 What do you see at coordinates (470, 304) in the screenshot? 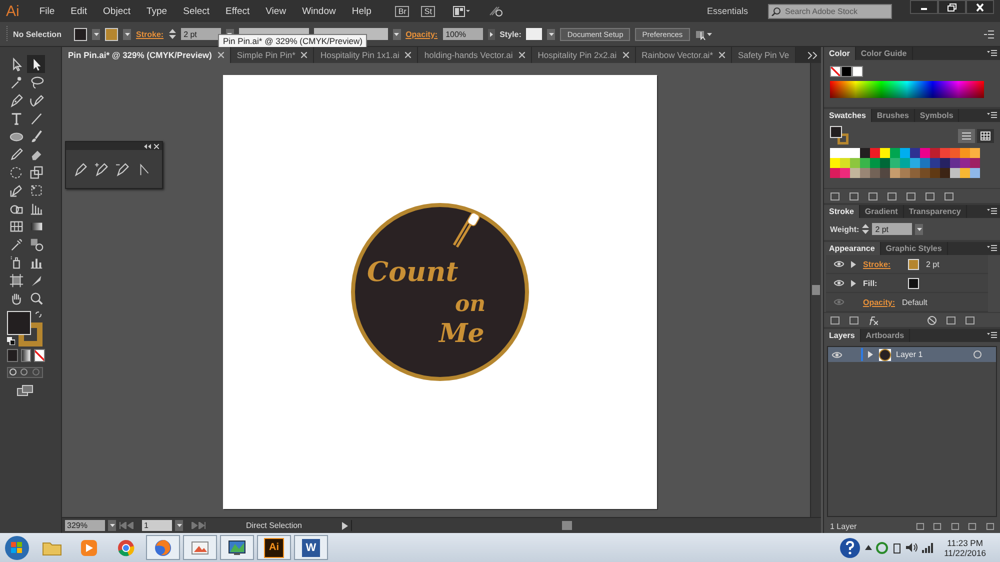
I see `lettering: on` at bounding box center [470, 304].